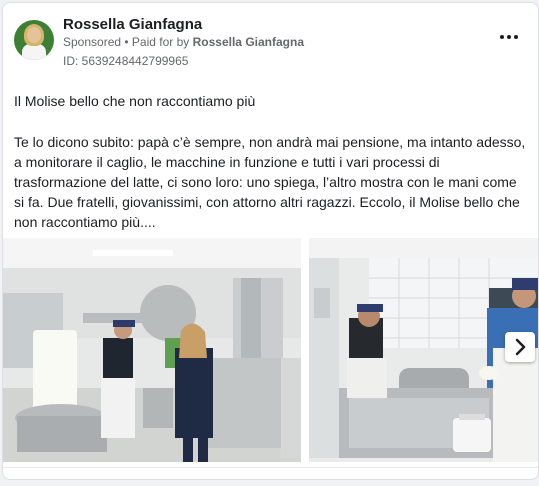  I want to click on paid-for-name: Rossella Gianfagna, so click(248, 42).